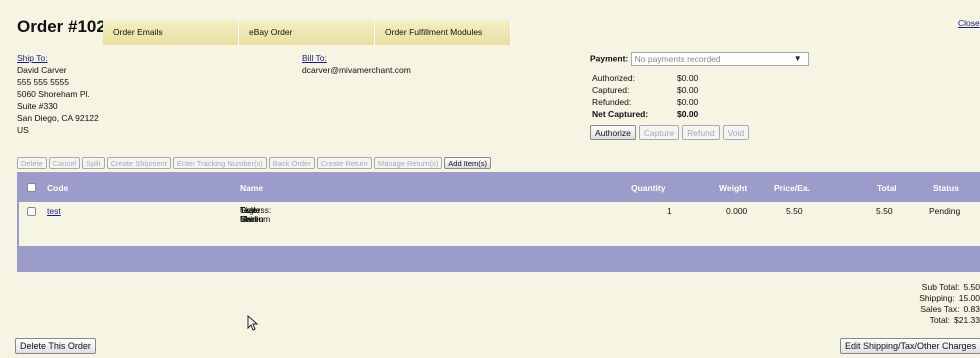  What do you see at coordinates (219, 163) in the screenshot?
I see `enter-tracking-button: Enter Tracking Number(s)` at bounding box center [219, 163].